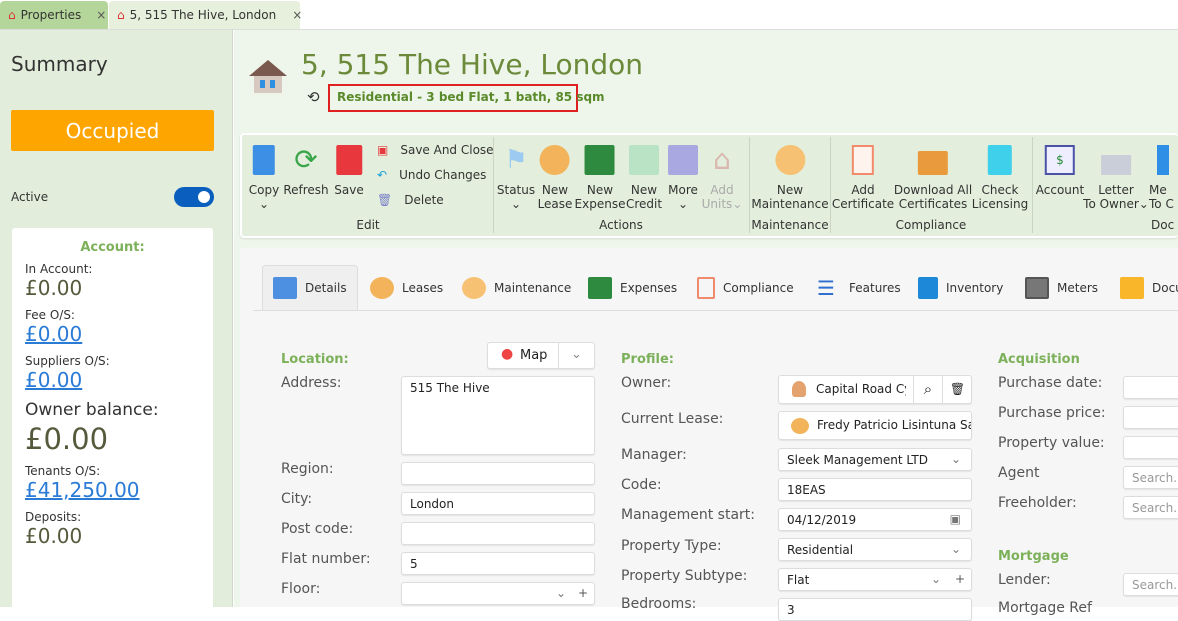  I want to click on city-label: City:, so click(297, 499).